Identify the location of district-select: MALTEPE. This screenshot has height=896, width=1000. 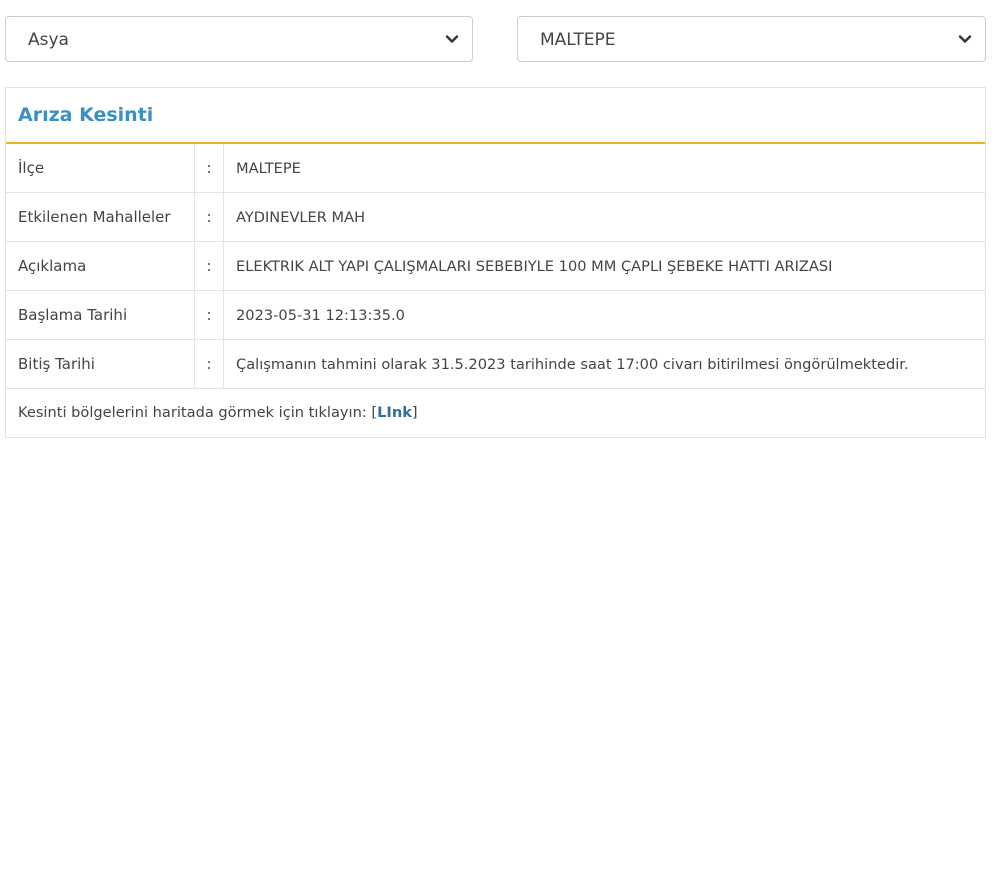
(751, 39).